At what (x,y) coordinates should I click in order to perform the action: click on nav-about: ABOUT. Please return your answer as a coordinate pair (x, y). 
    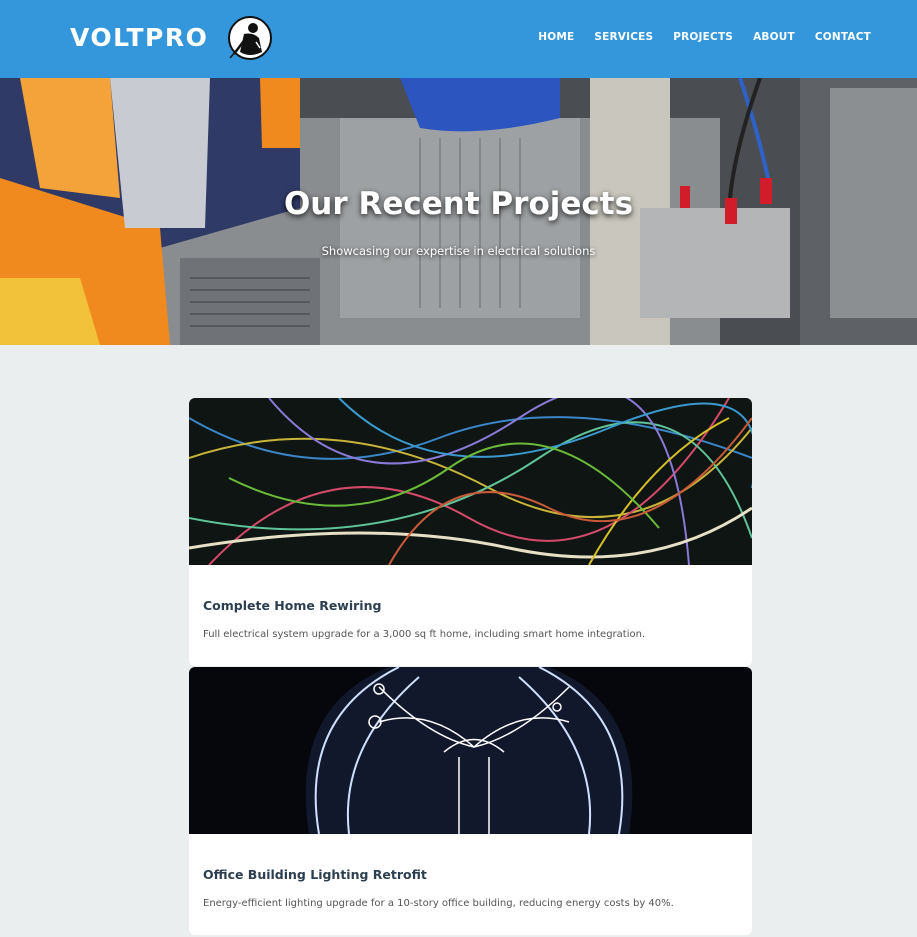
    Looking at the image, I should click on (774, 37).